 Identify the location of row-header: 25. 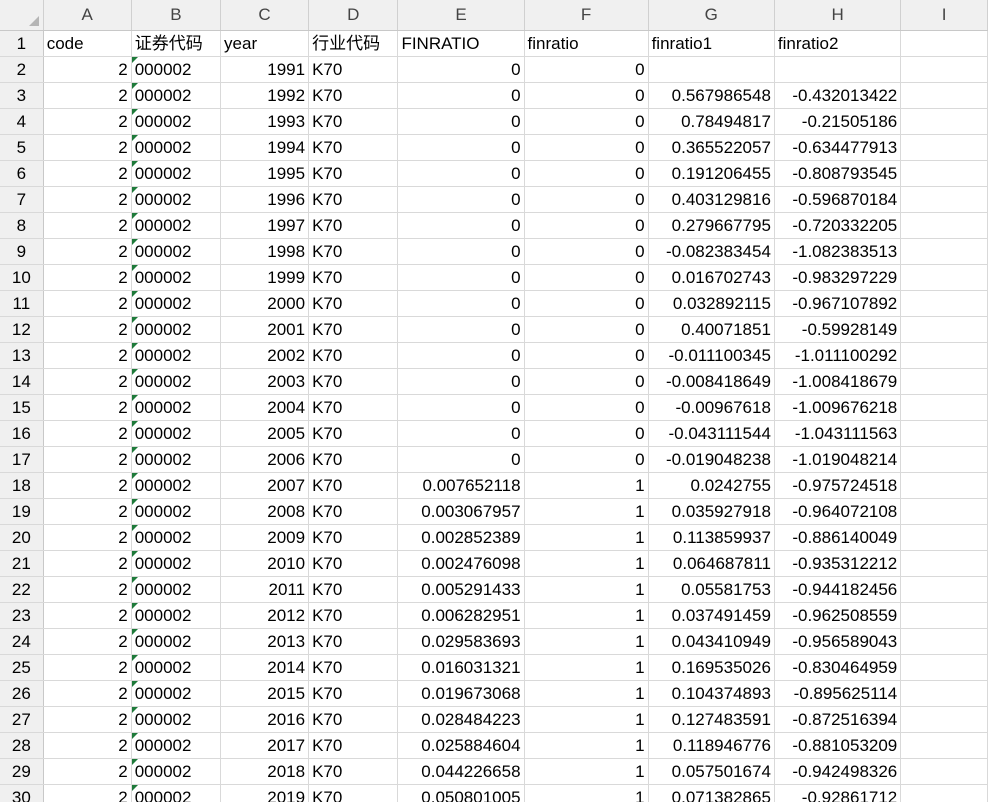
(22, 667).